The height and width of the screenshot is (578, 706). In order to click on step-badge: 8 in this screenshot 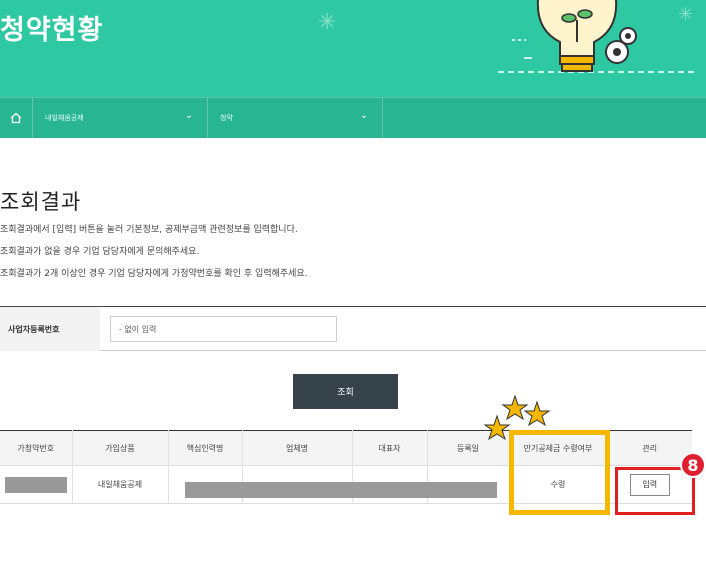, I will do `click(693, 465)`.